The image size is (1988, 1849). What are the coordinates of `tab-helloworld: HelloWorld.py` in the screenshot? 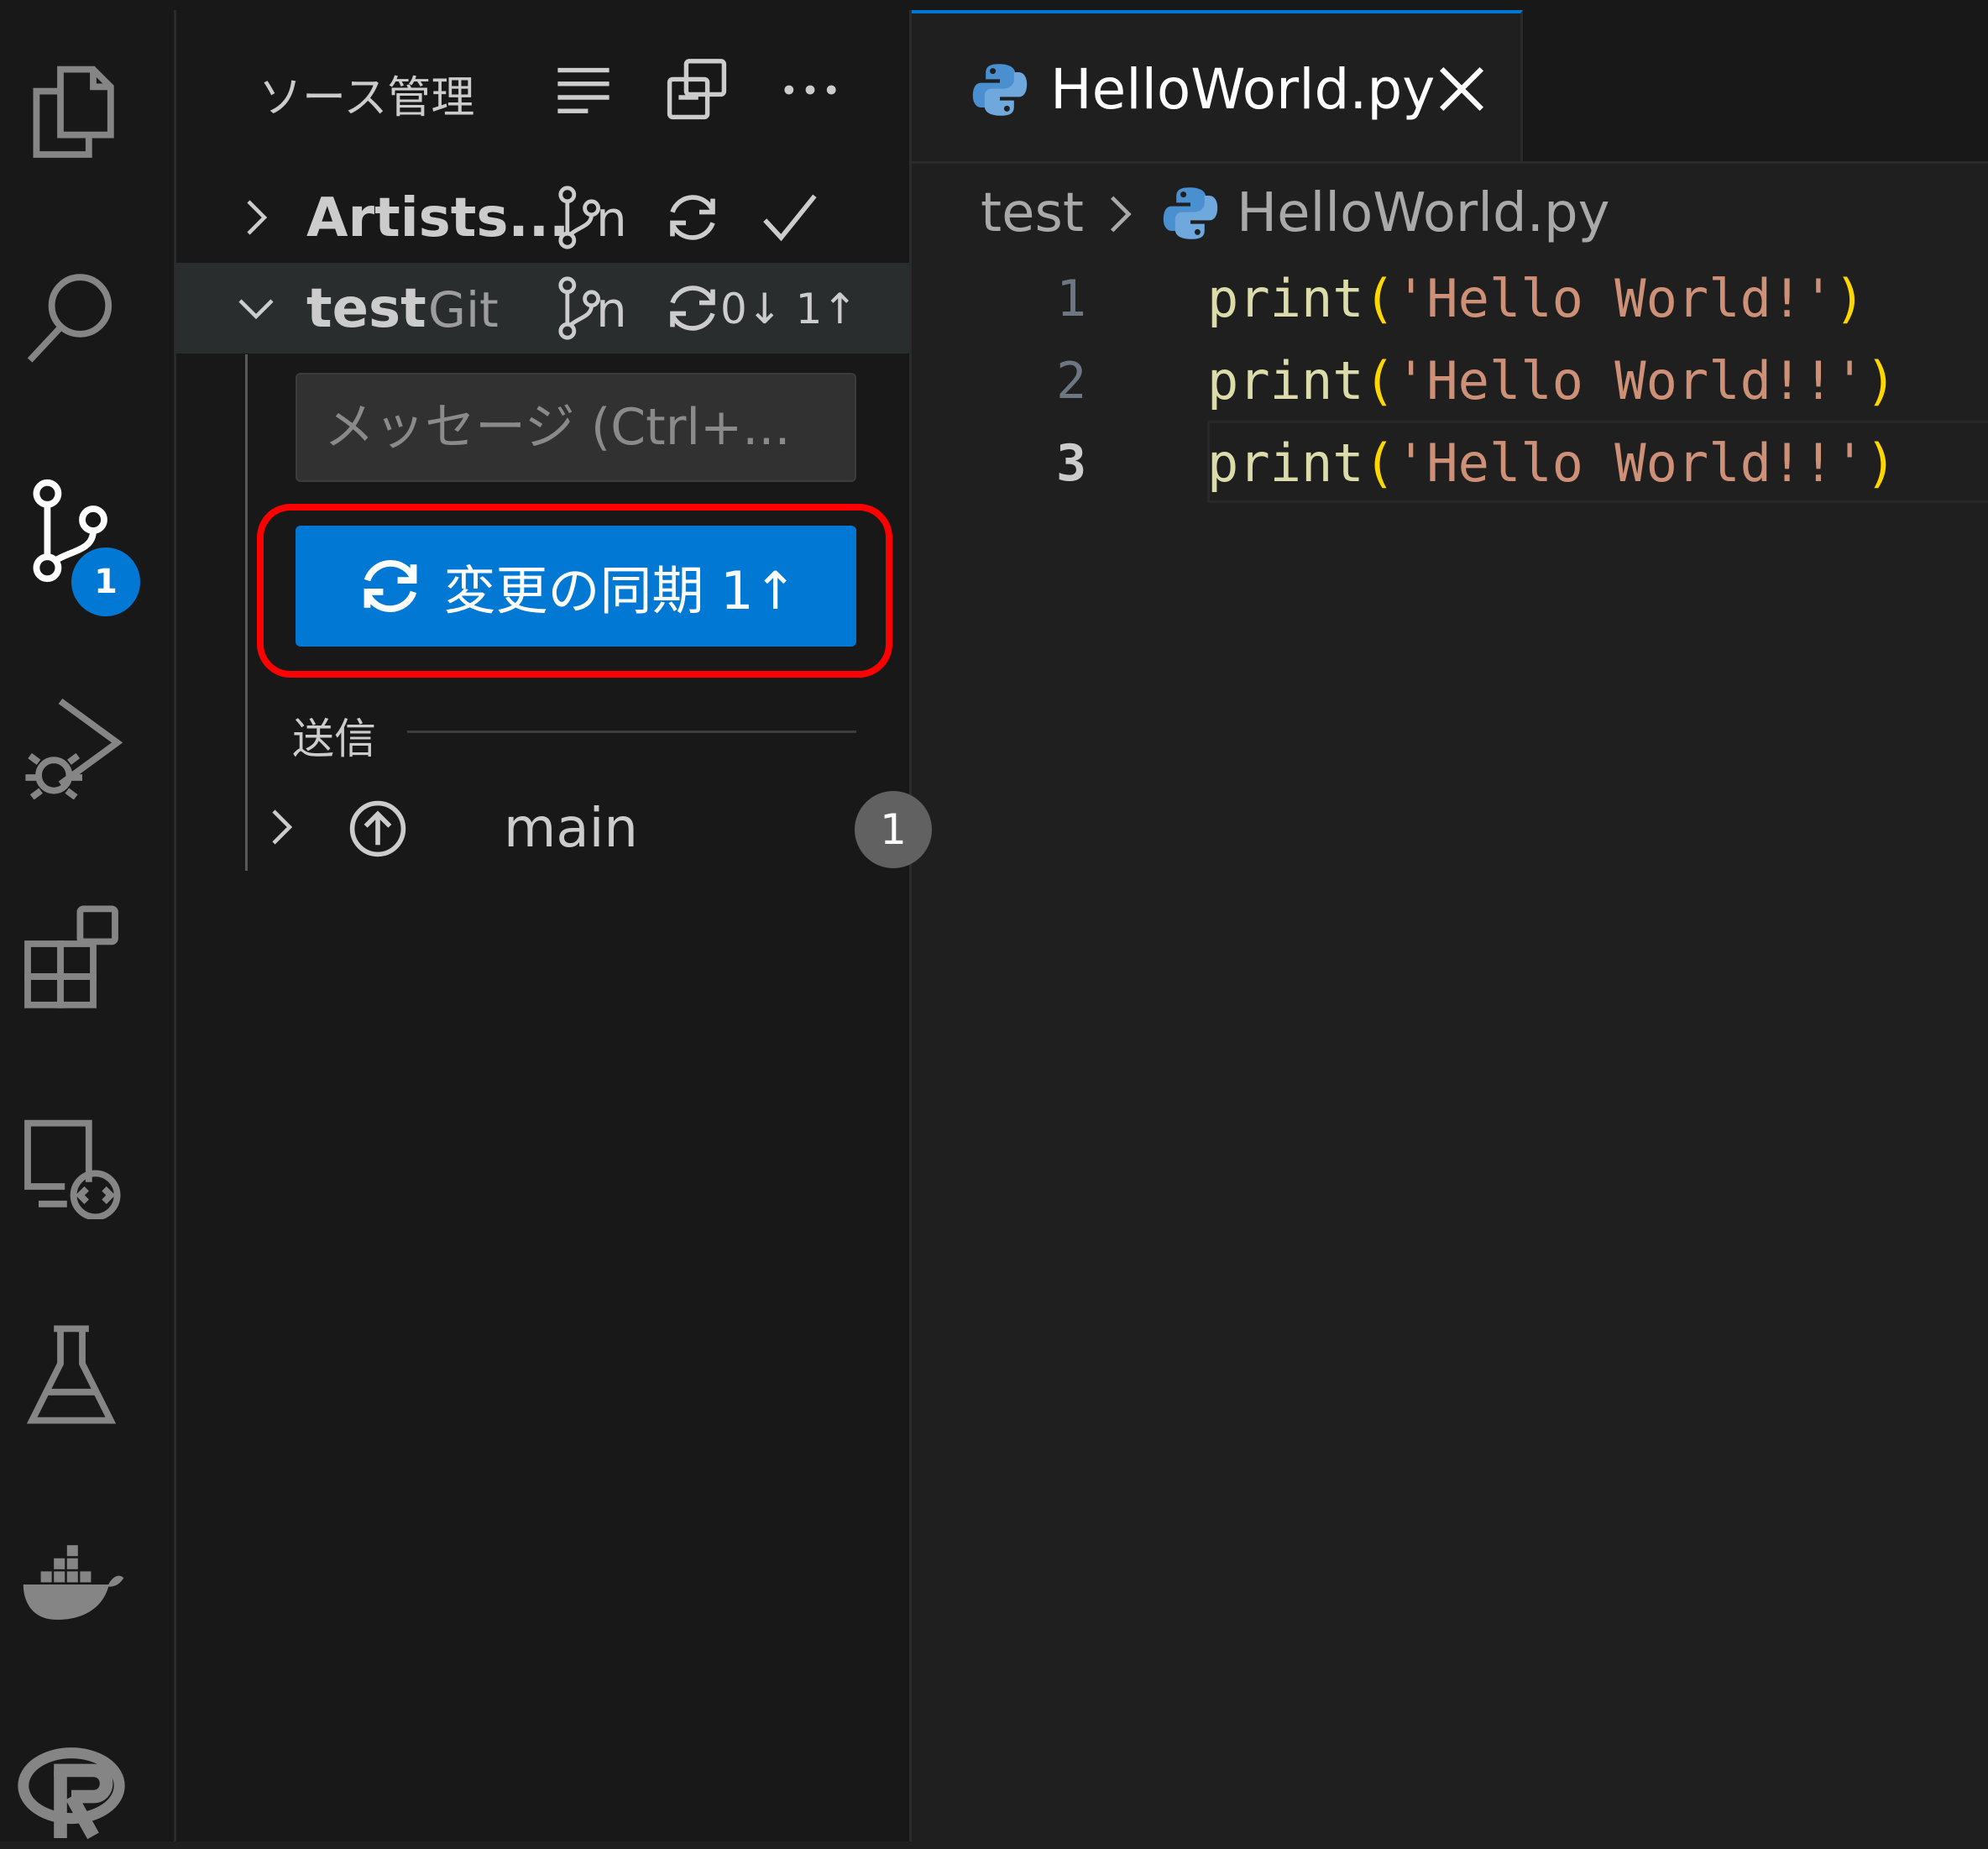 It's located at (1217, 86).